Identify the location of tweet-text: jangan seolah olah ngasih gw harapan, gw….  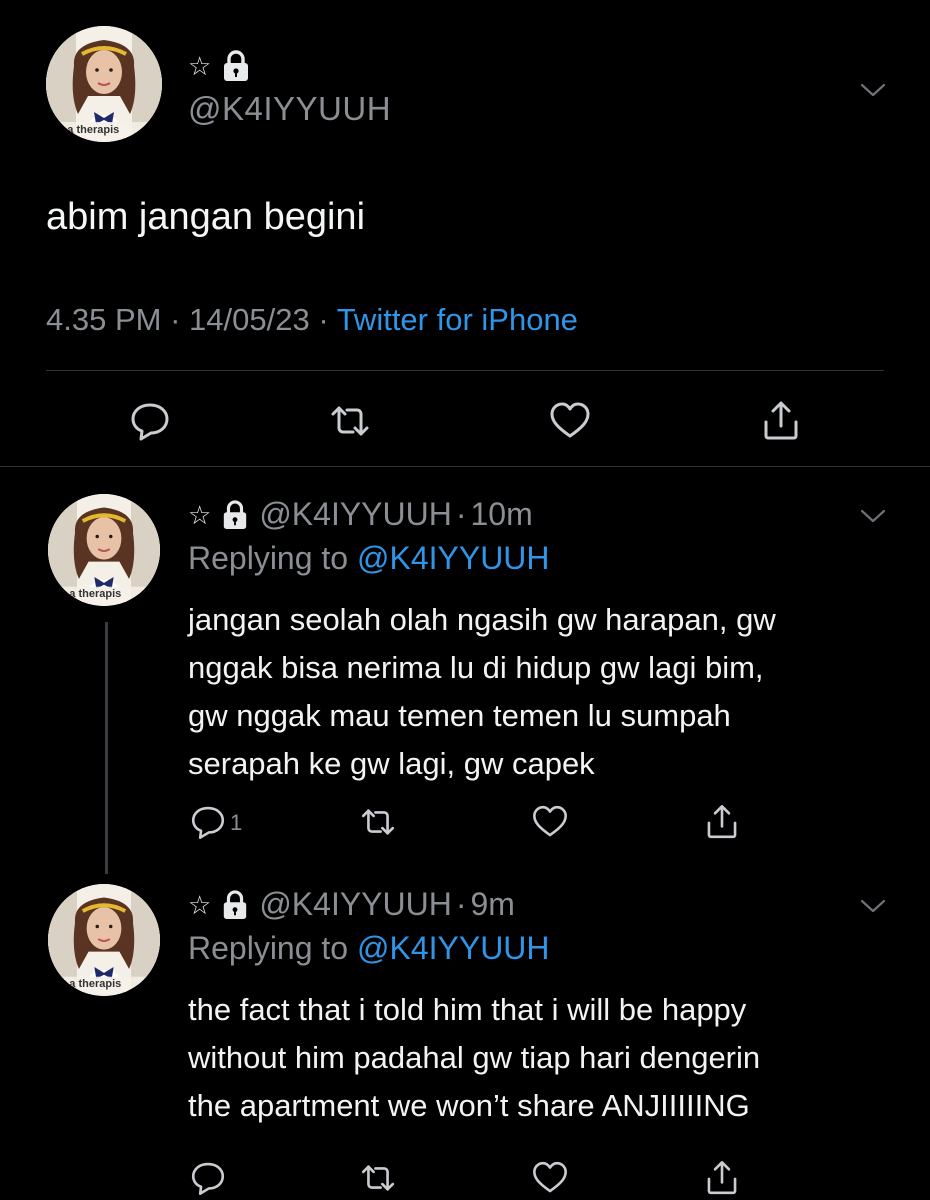
(538, 692).